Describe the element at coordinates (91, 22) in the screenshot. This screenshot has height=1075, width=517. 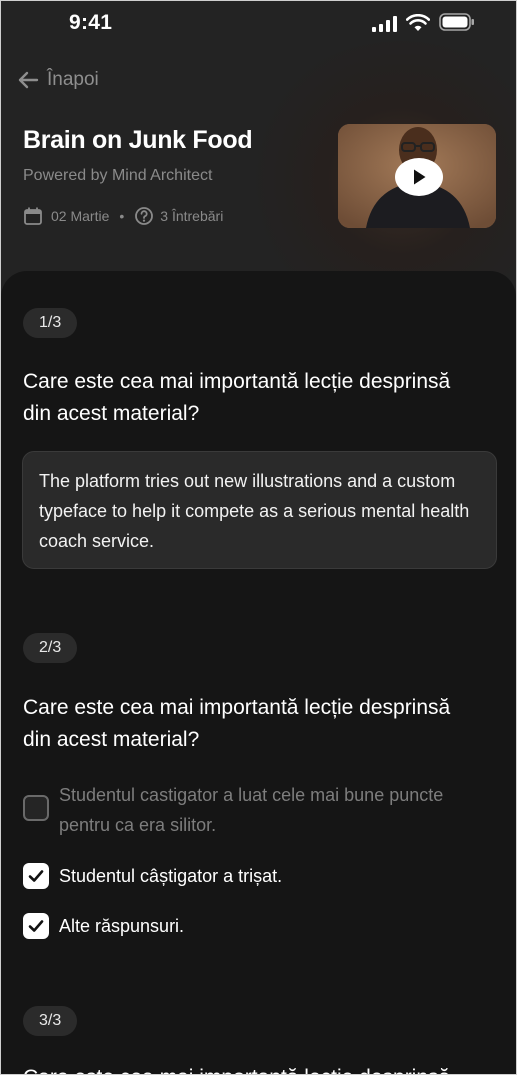
I see `status-time: 9:41` at that location.